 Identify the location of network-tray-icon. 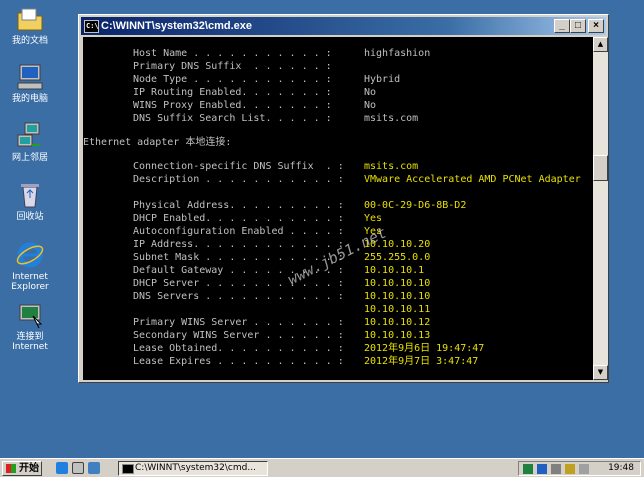
(528, 469).